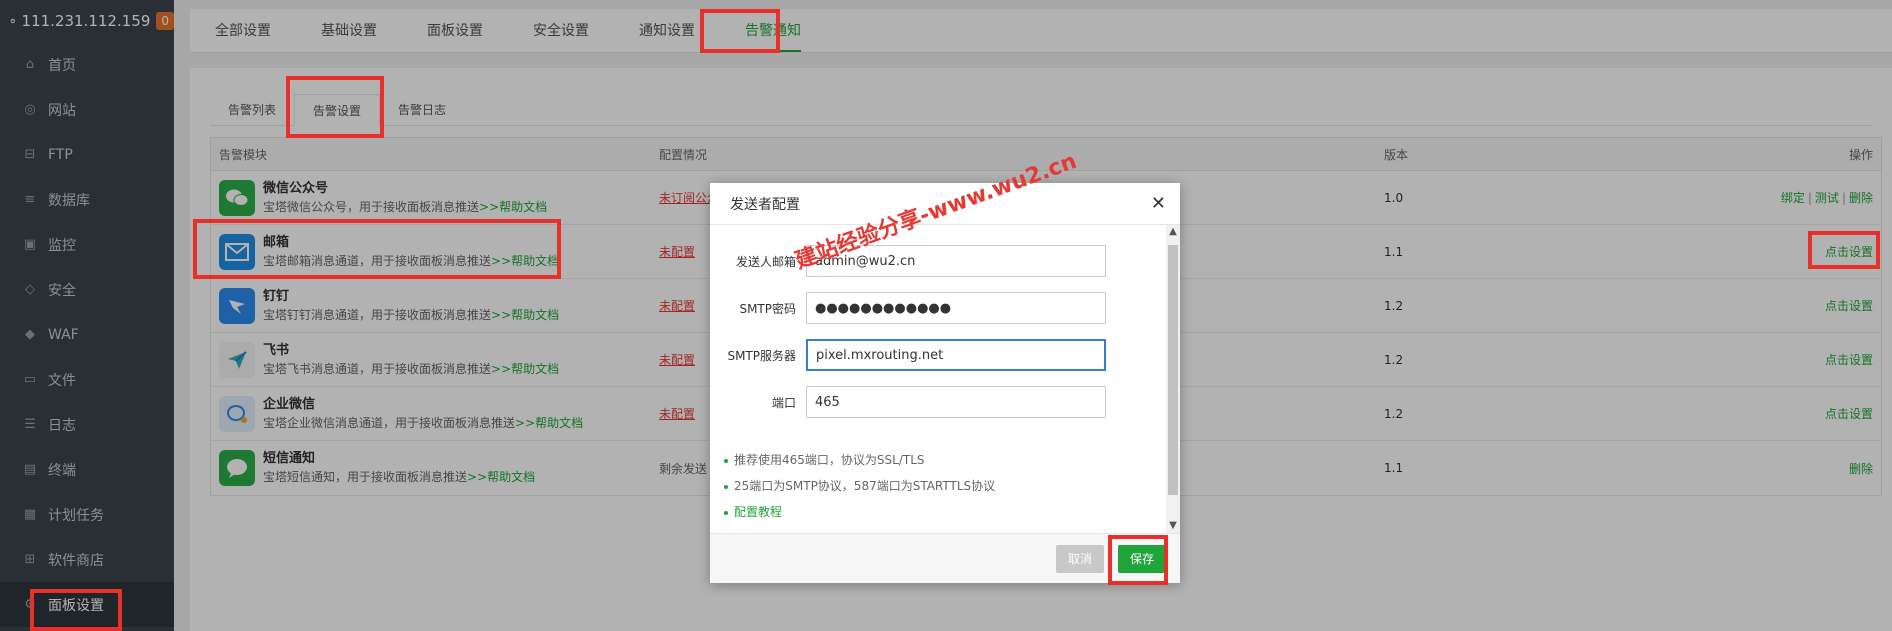 The height and width of the screenshot is (631, 1892). What do you see at coordinates (1080, 559) in the screenshot?
I see `cancel-button: 取消` at bounding box center [1080, 559].